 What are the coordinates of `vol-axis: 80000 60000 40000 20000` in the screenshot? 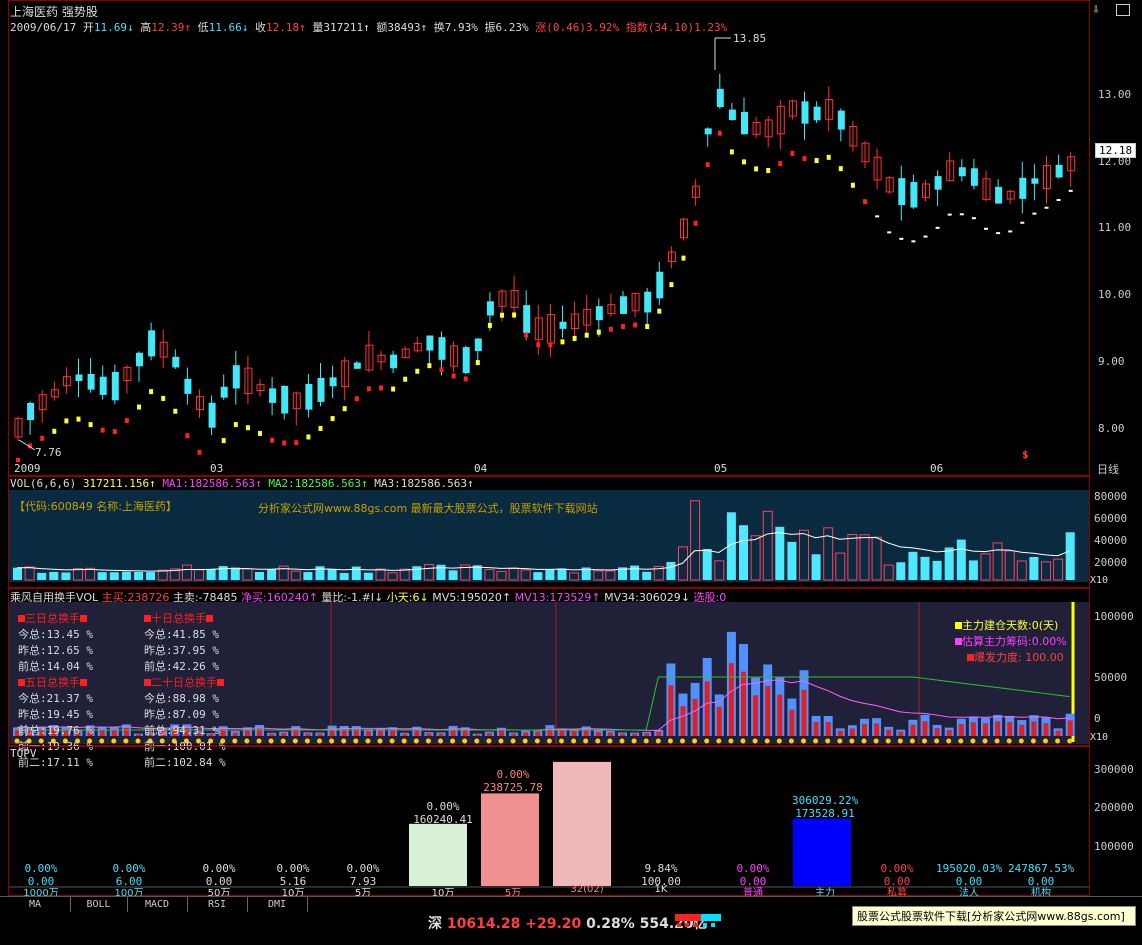 It's located at (1113, 532).